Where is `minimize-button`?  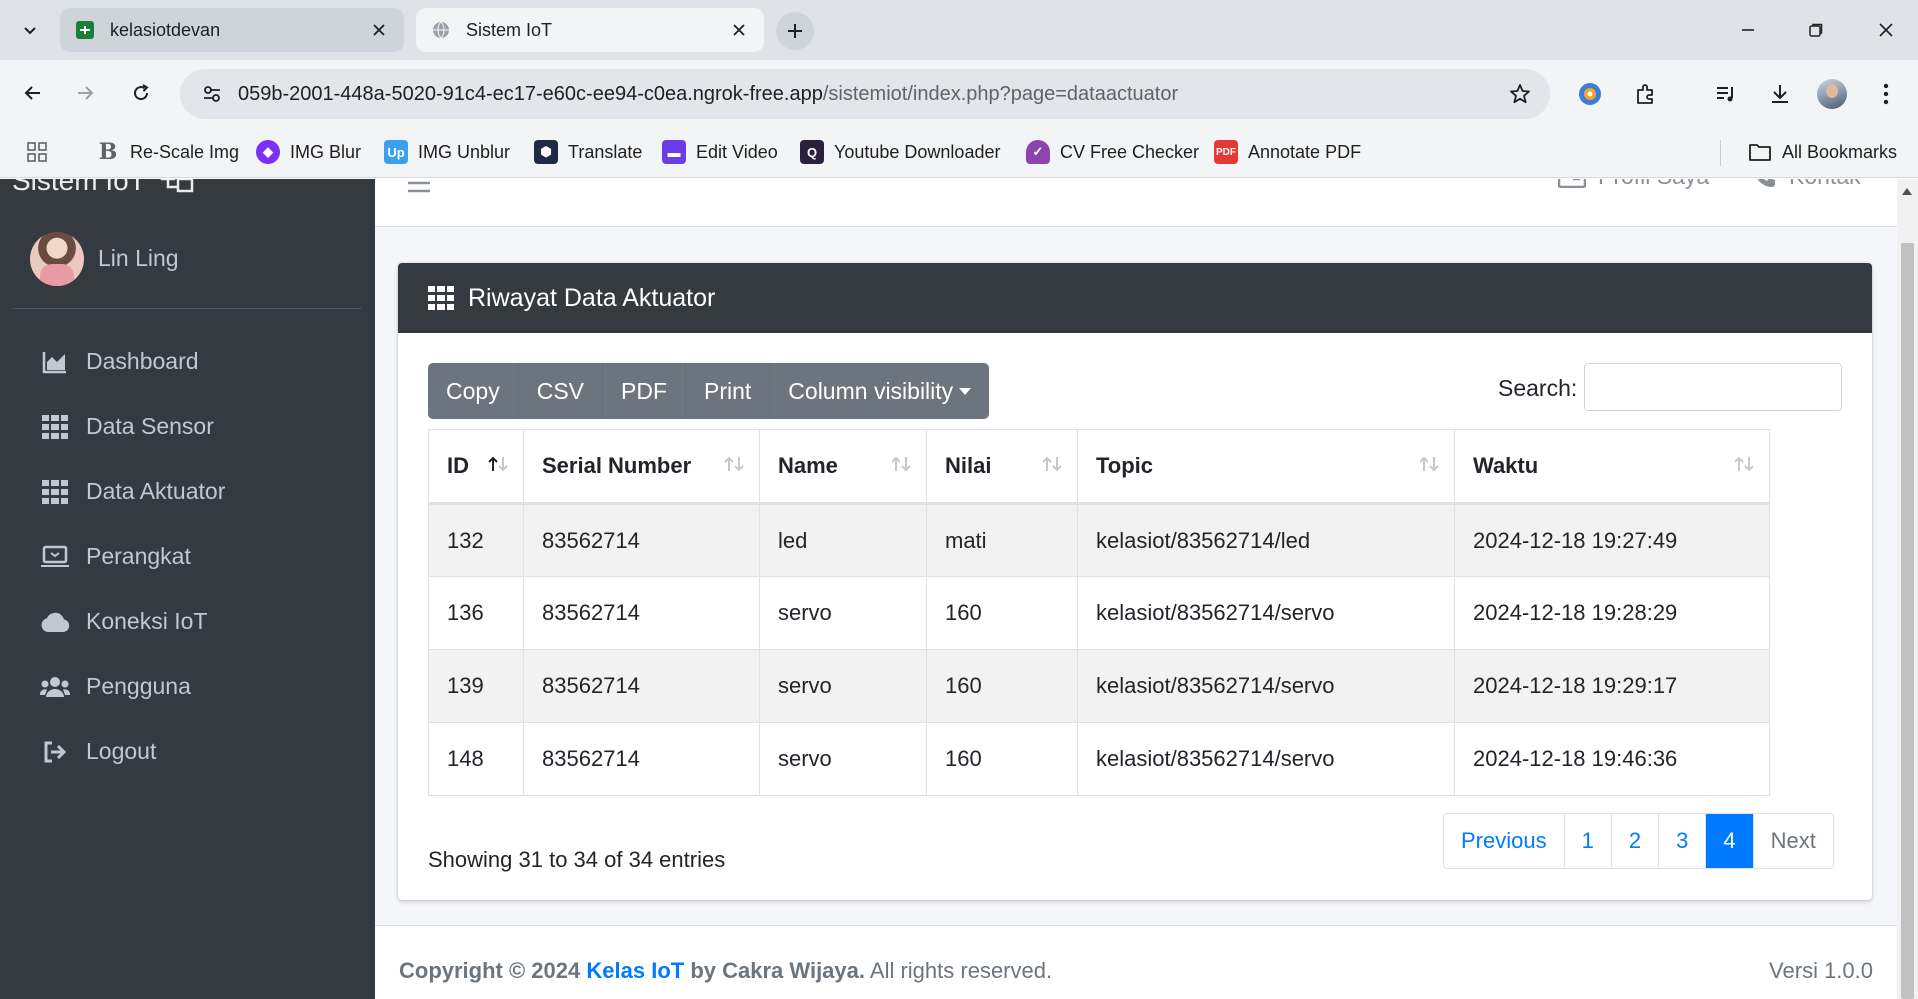 minimize-button is located at coordinates (1748, 30).